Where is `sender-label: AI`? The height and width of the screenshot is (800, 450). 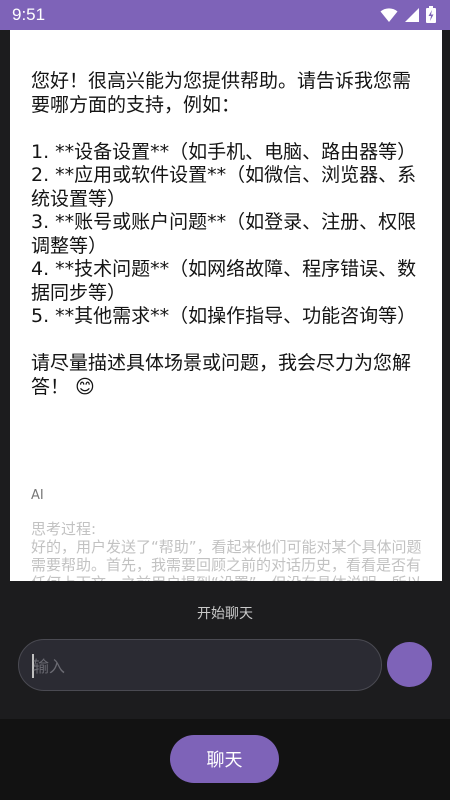 sender-label: AI is located at coordinates (37, 495).